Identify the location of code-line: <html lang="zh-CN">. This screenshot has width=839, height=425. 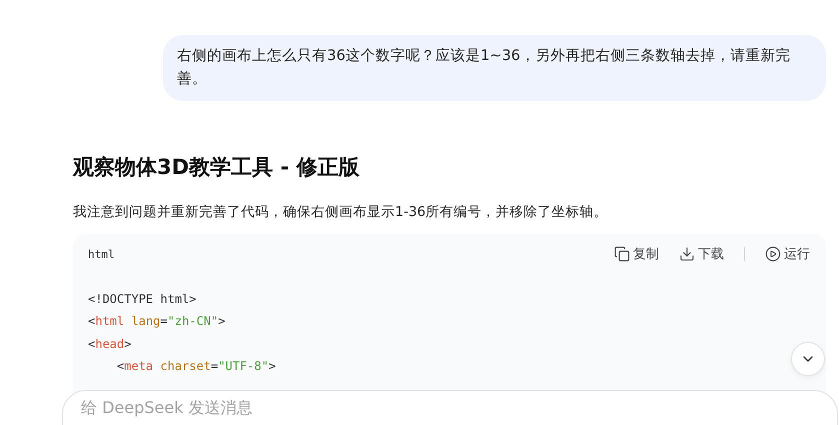
(157, 321).